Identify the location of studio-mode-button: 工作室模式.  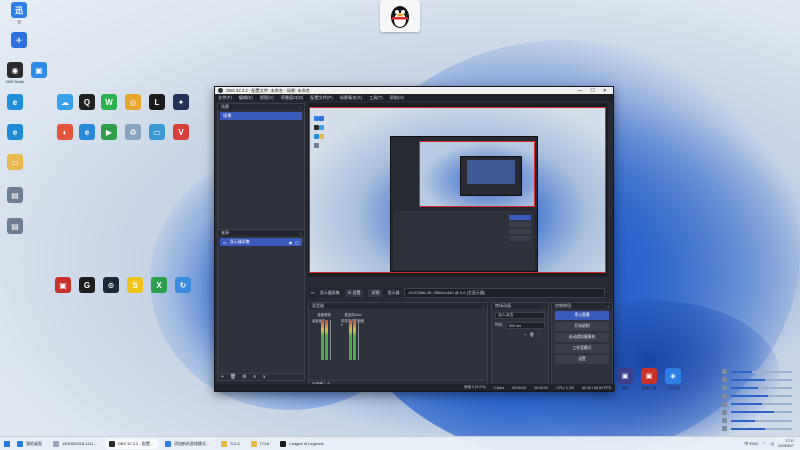
(582, 348).